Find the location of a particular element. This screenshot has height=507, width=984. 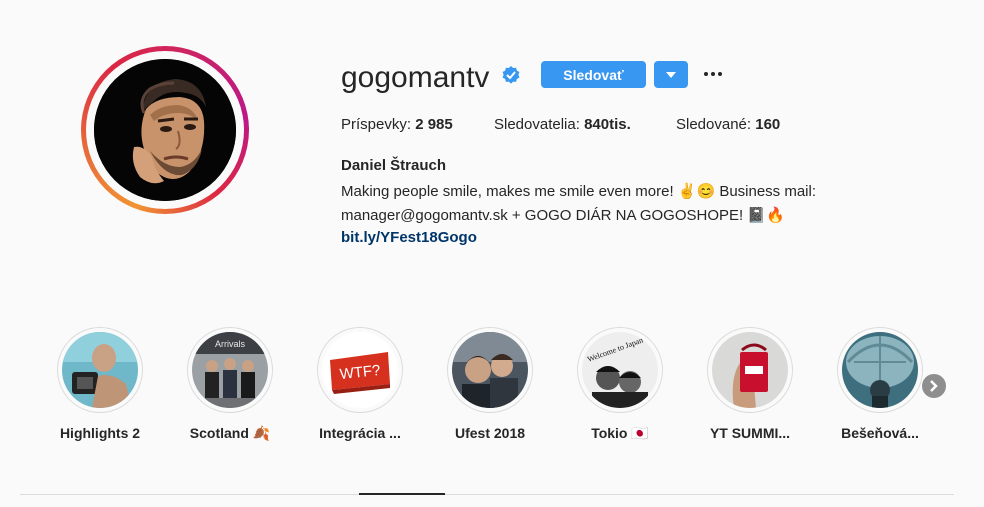

highlight-ring: Arrivals is located at coordinates (230, 370).